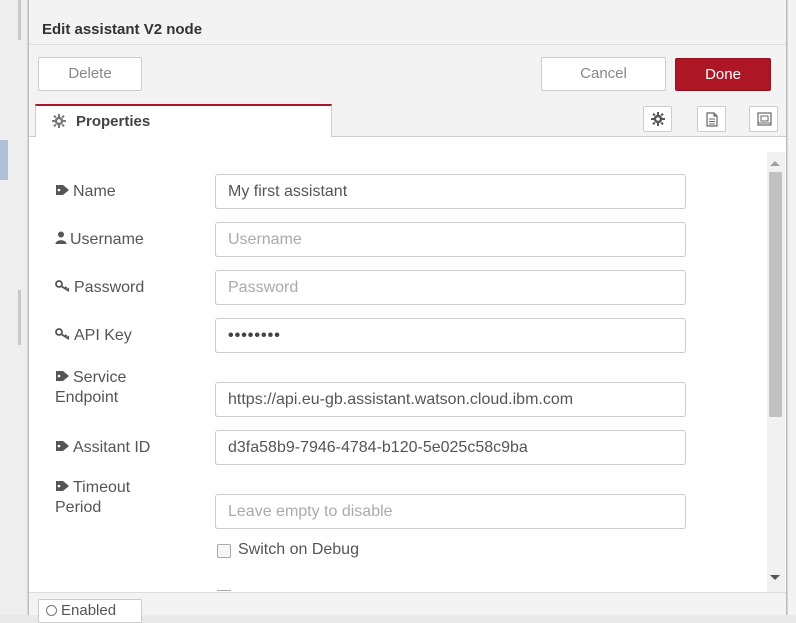 Image resolution: width=796 pixels, height=623 pixels. What do you see at coordinates (450, 239) in the screenshot?
I see `username-input` at bounding box center [450, 239].